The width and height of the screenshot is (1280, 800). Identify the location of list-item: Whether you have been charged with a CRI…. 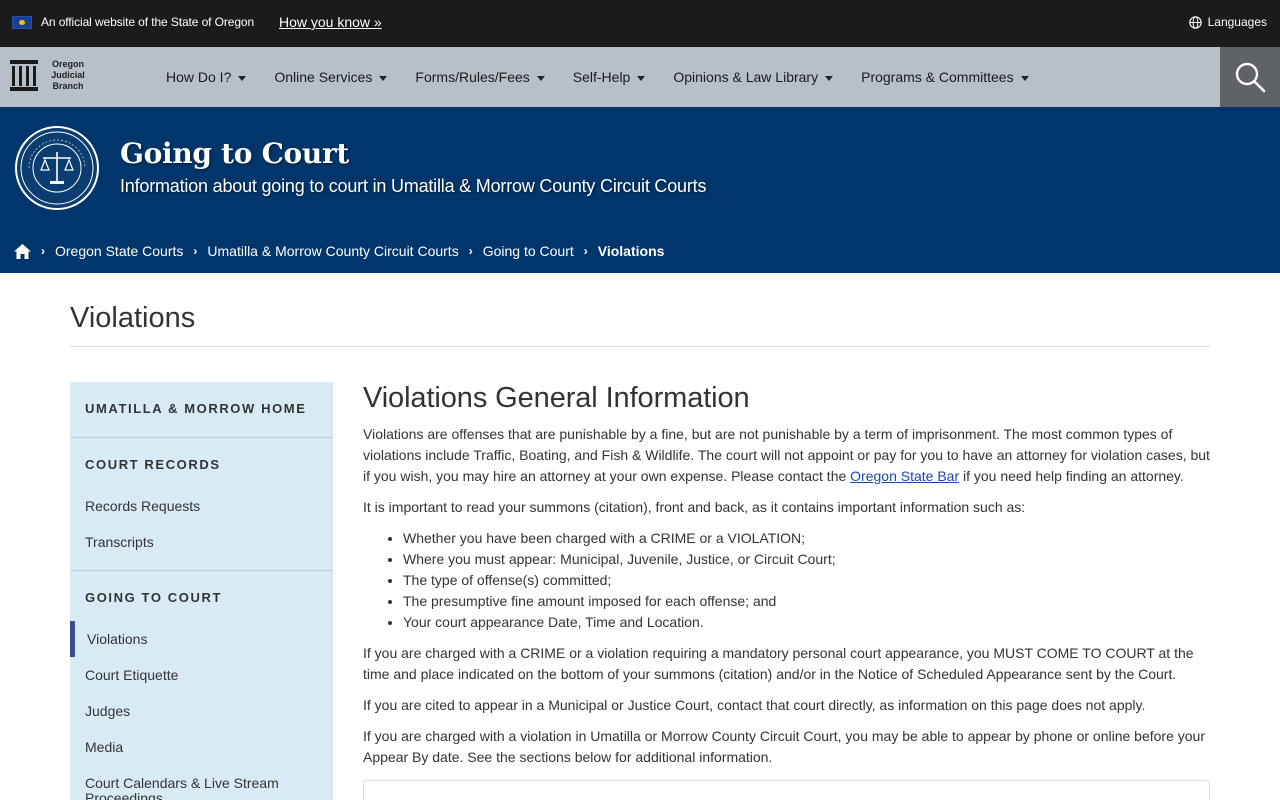
(808, 538).